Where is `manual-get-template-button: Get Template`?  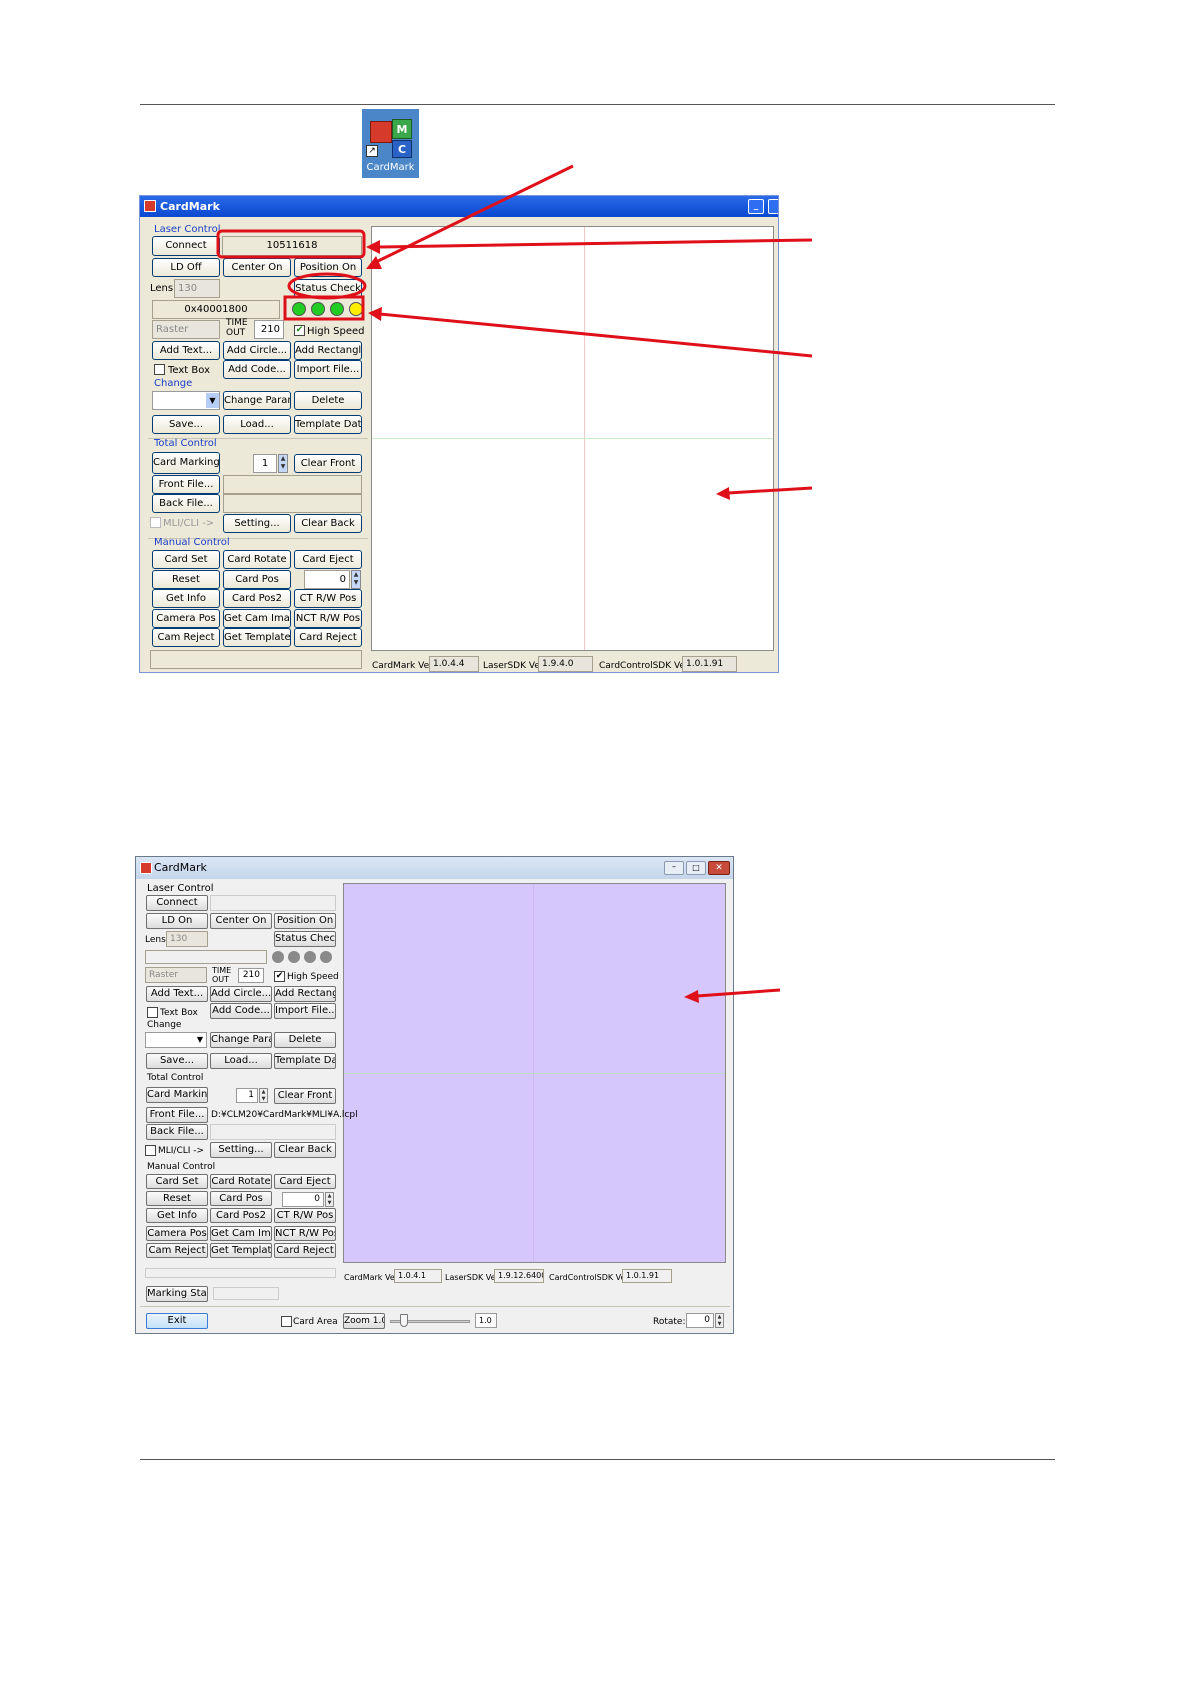 manual-get-template-button: Get Template is located at coordinates (241, 1250).